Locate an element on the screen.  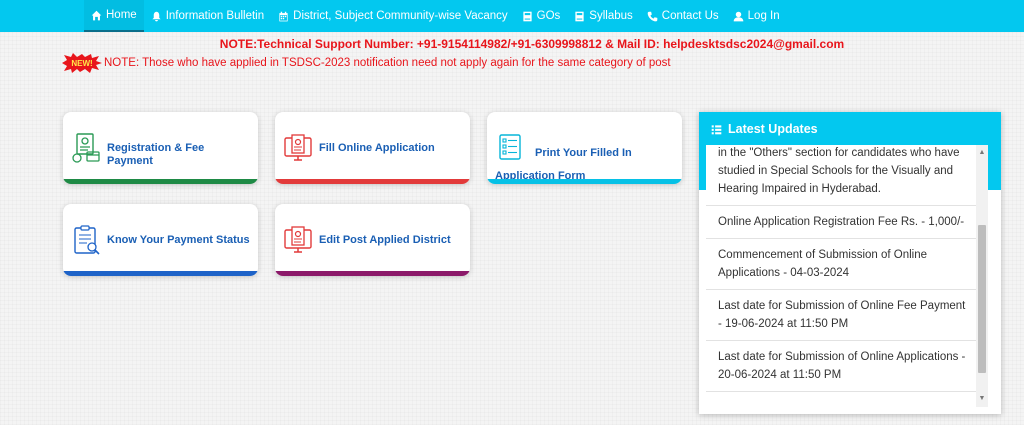
bell-icon is located at coordinates (156, 16).